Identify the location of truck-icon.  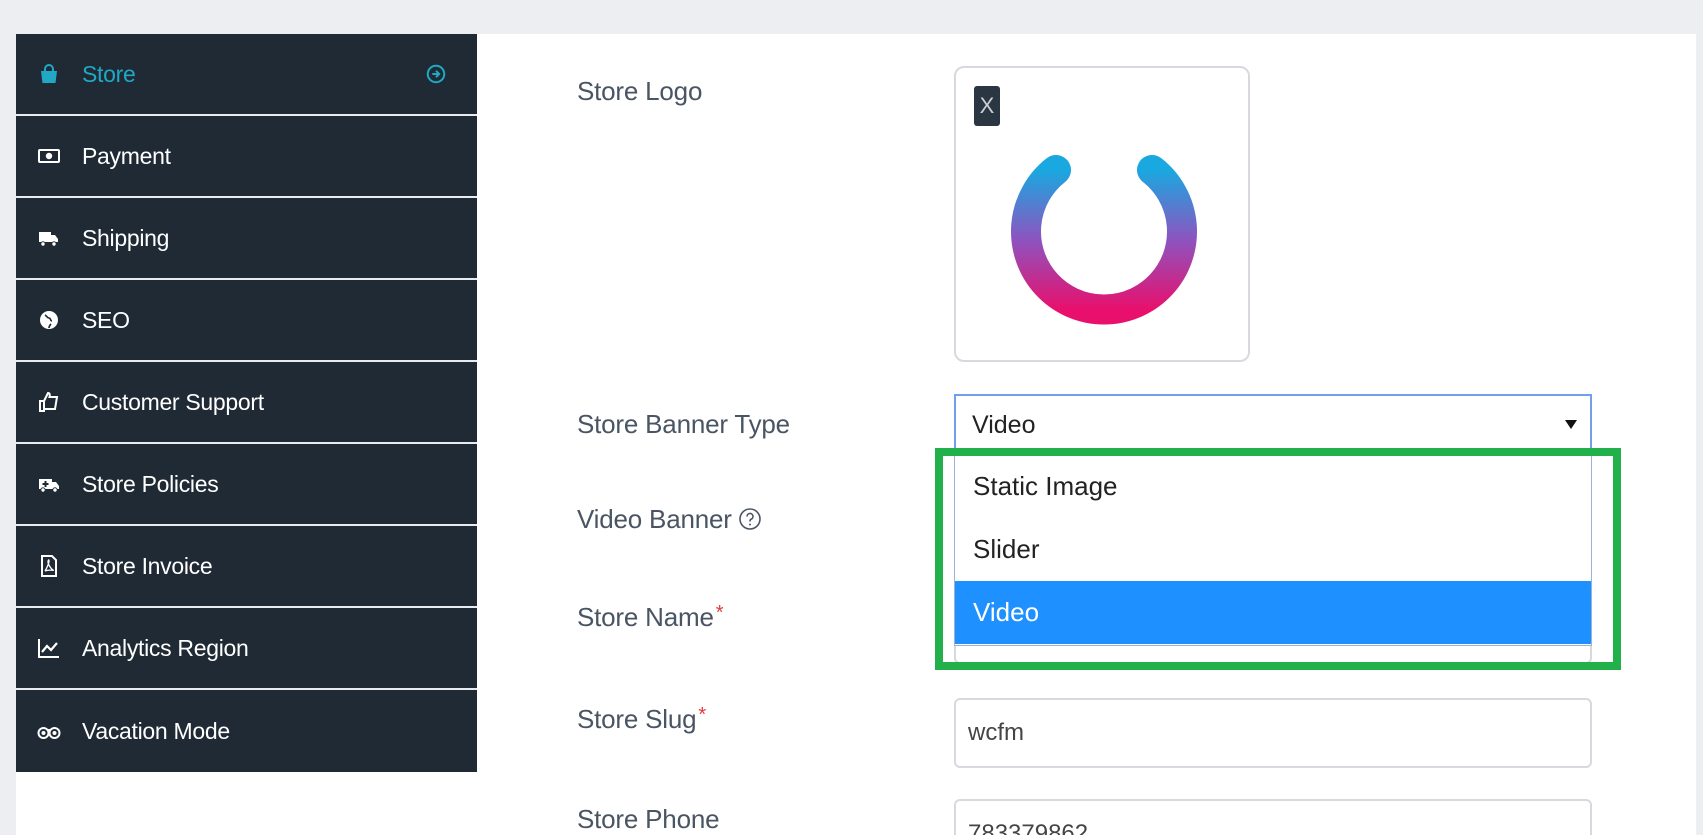
(49, 238).